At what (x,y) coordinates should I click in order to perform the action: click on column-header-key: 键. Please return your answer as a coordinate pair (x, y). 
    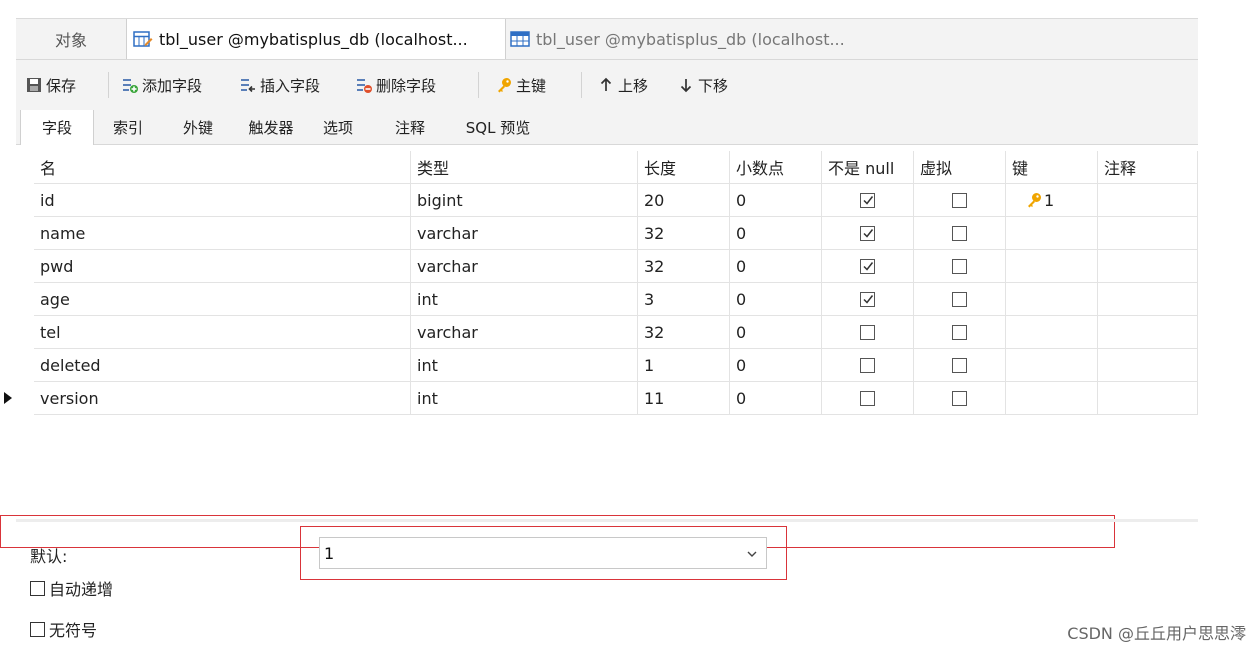
    Looking at the image, I should click on (1052, 167).